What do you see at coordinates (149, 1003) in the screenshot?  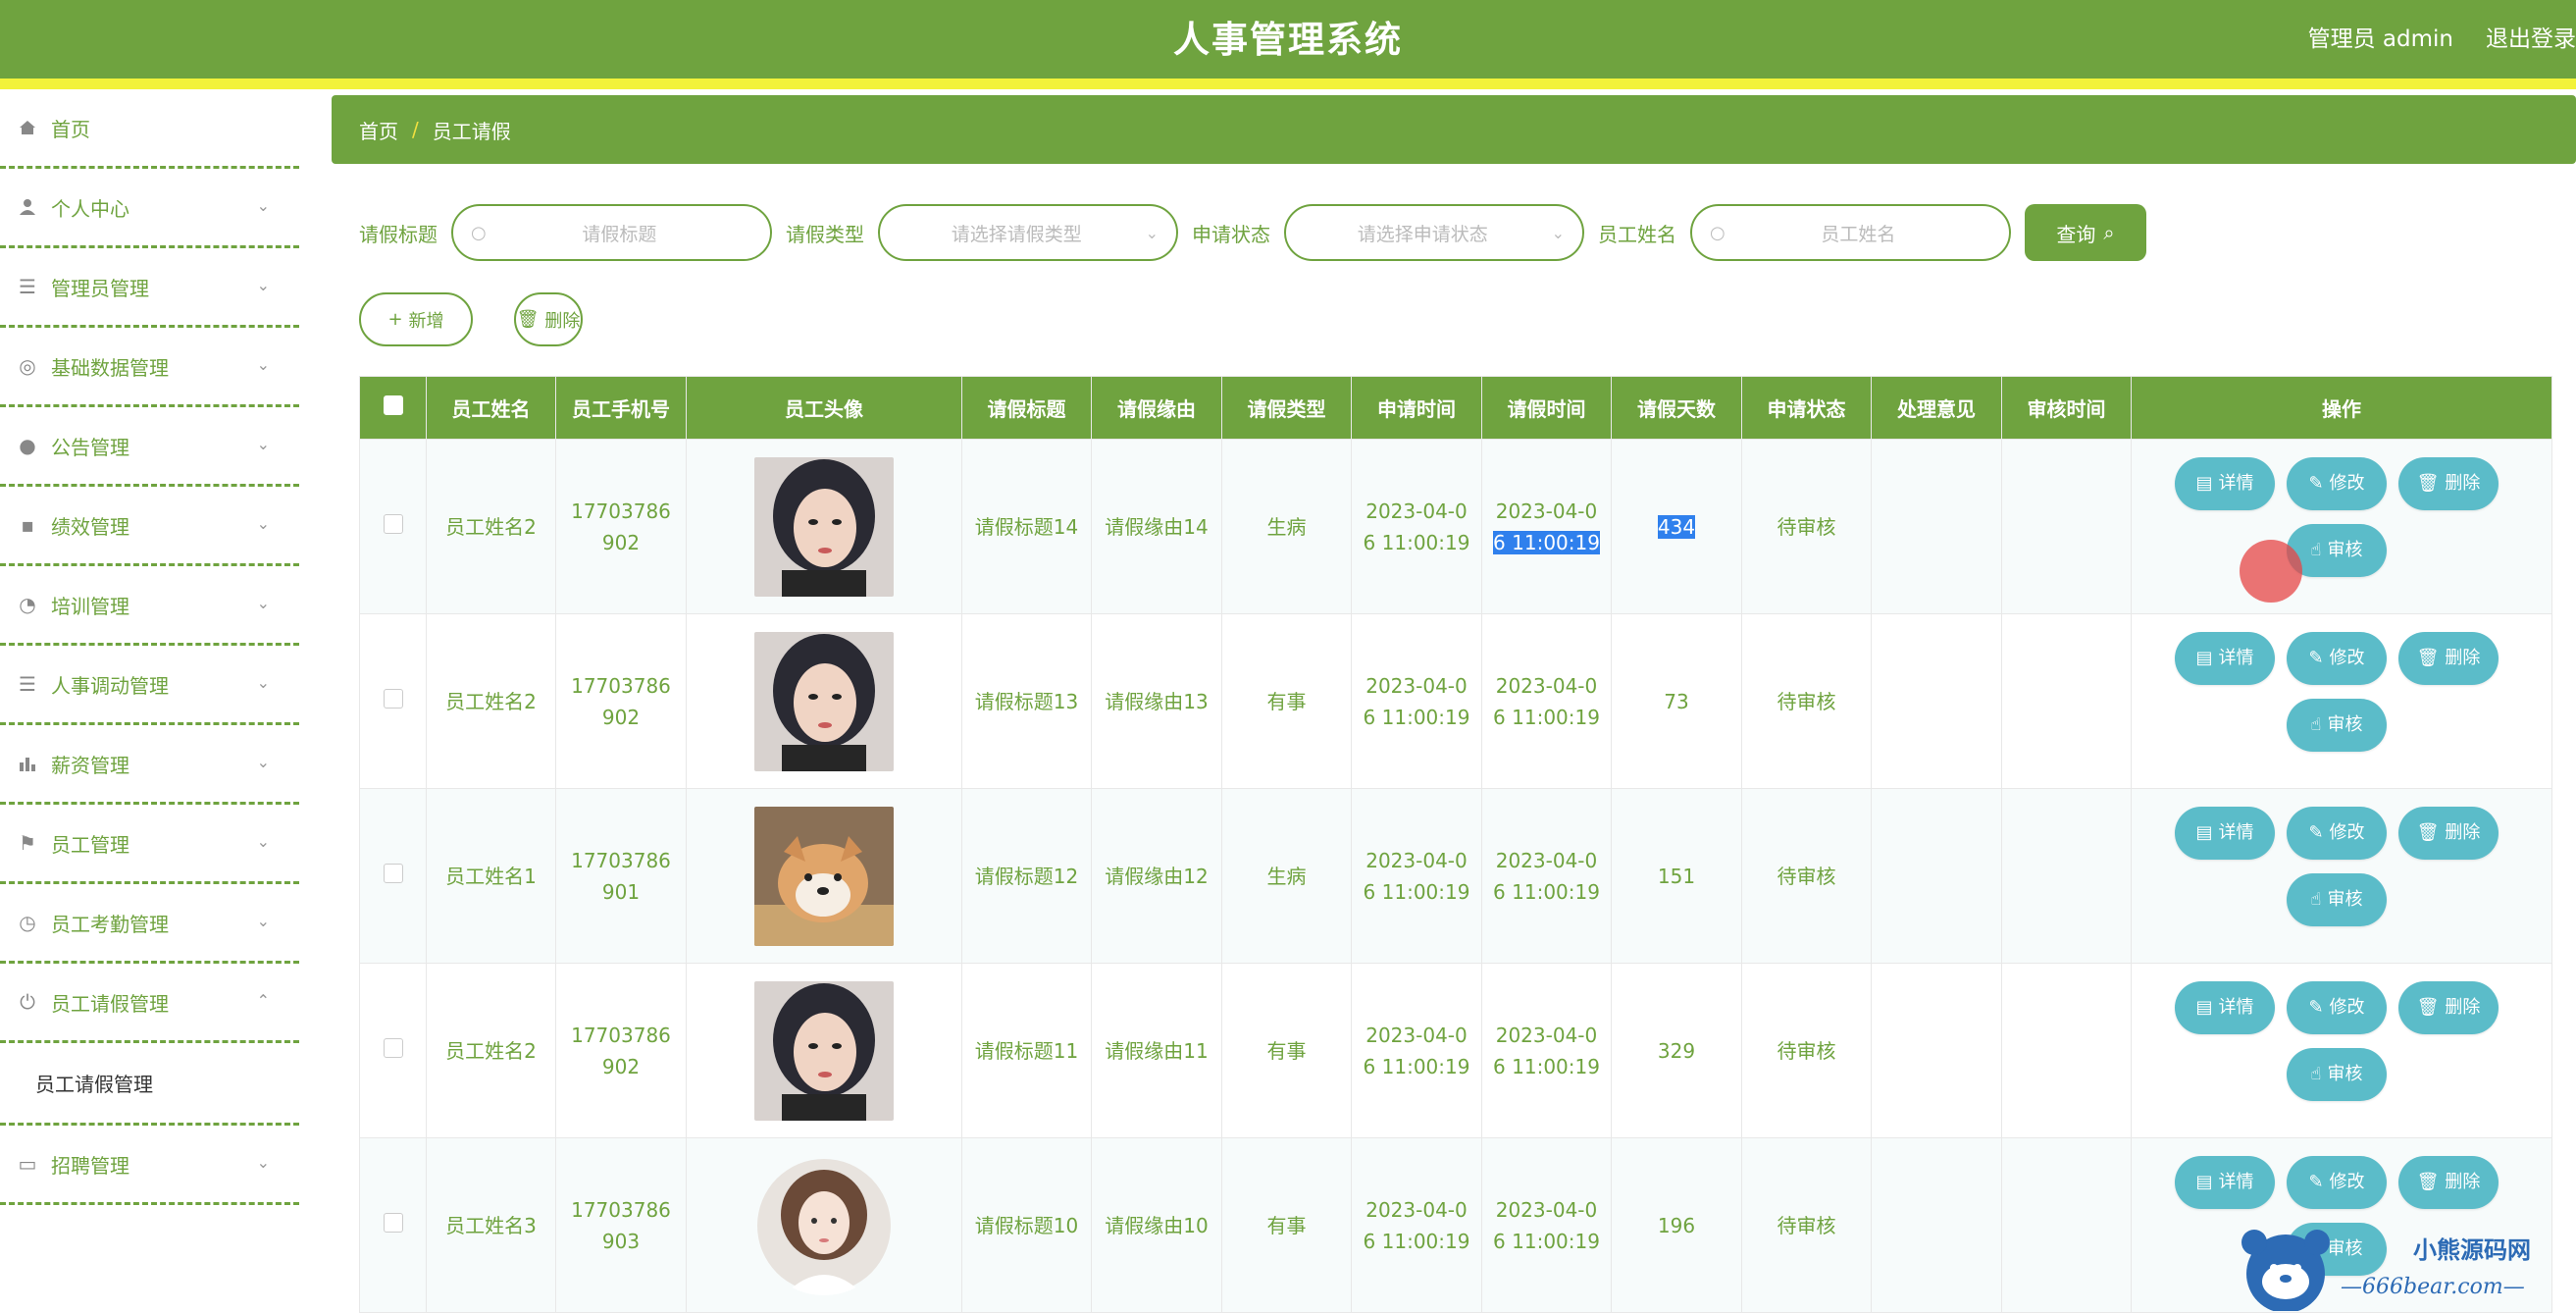 I see `sidebar-item-leave: ⏻ 员工请假管理 ⌃` at bounding box center [149, 1003].